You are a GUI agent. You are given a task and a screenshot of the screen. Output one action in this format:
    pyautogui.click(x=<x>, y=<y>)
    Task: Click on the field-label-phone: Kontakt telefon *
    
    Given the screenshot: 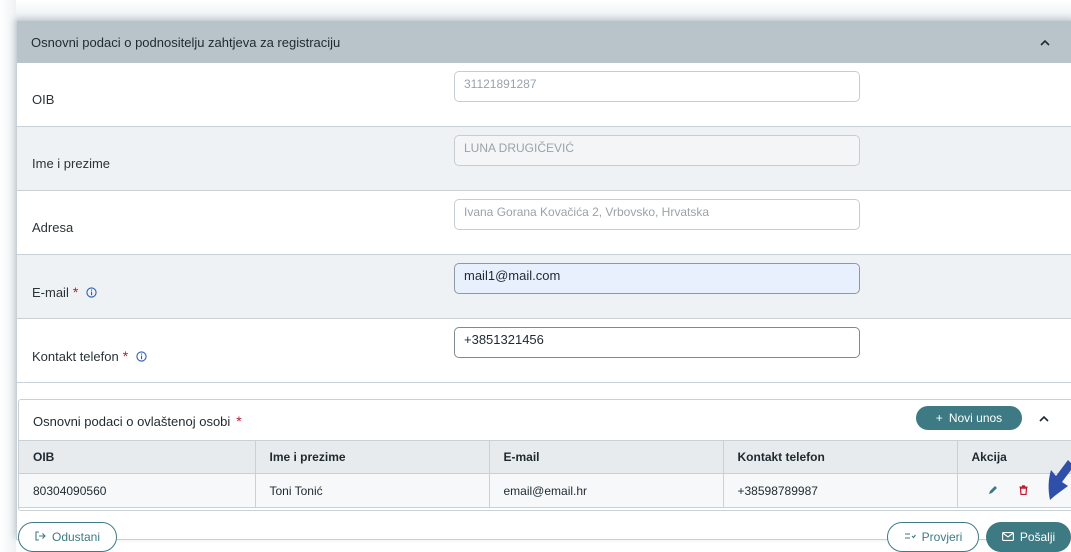 What is the action you would take?
    pyautogui.click(x=89, y=356)
    